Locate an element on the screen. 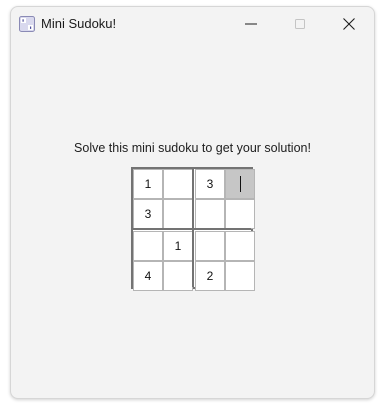  close-icon is located at coordinates (349, 24).